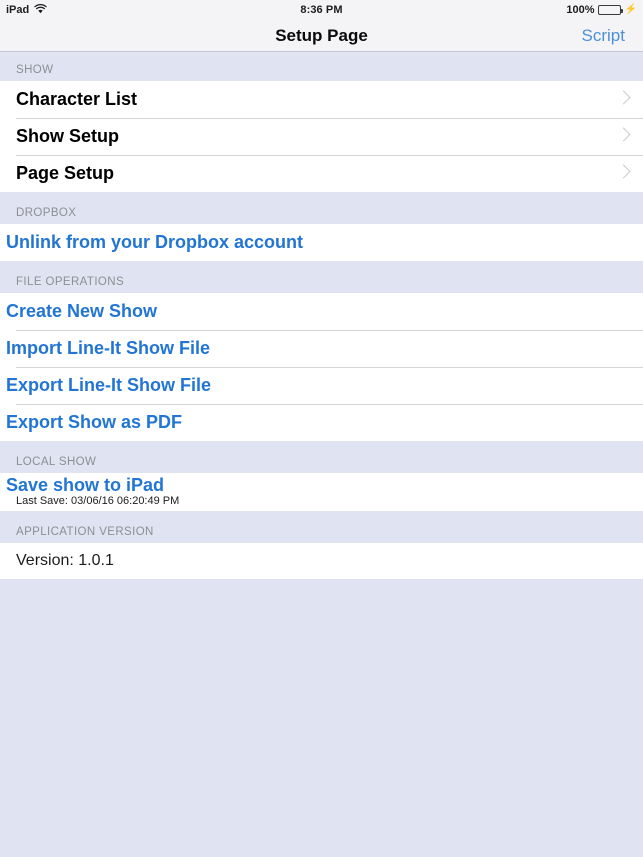 Image resolution: width=643 pixels, height=857 pixels. I want to click on row-import-show-file: Import Line-It Show File, so click(321, 348).